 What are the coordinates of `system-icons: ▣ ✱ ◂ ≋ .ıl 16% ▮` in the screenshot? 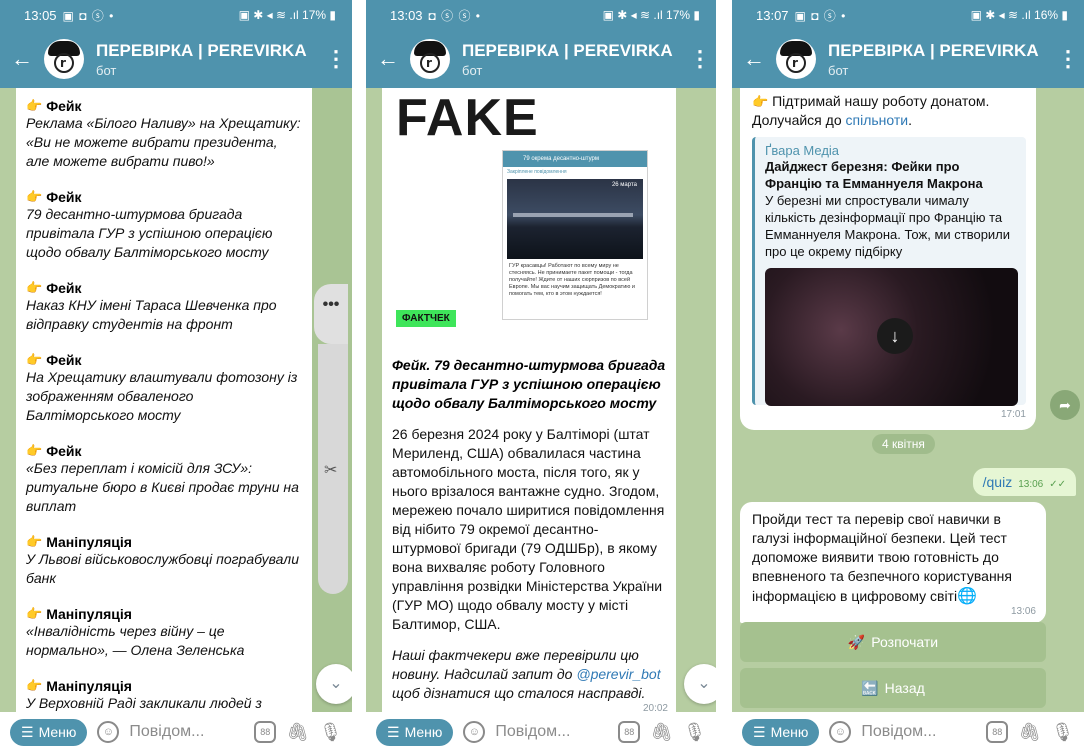 It's located at (1019, 15).